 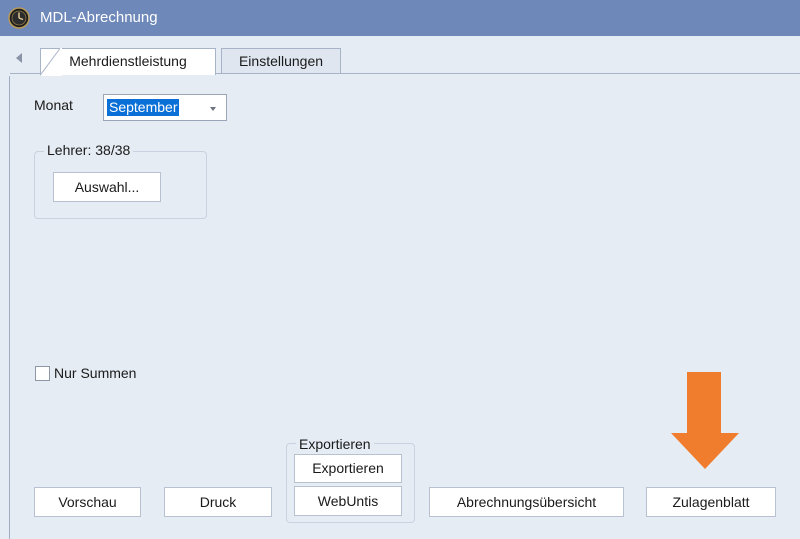 I want to click on divider, so click(x=9, y=307).